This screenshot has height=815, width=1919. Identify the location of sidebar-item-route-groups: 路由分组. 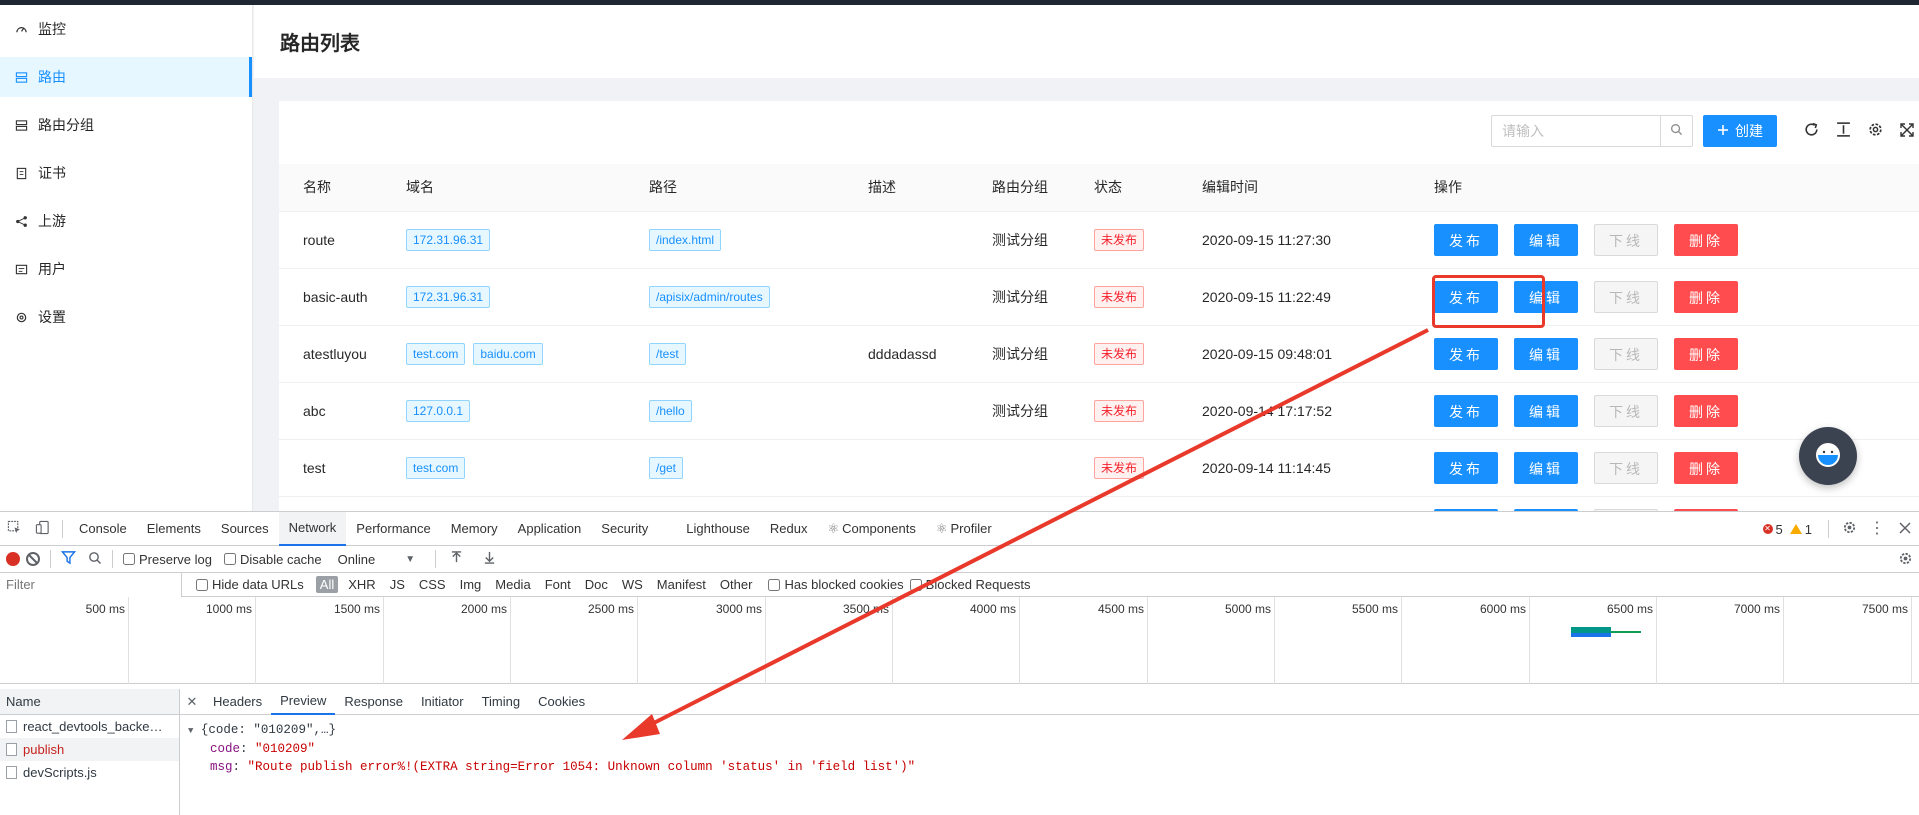
(126, 125).